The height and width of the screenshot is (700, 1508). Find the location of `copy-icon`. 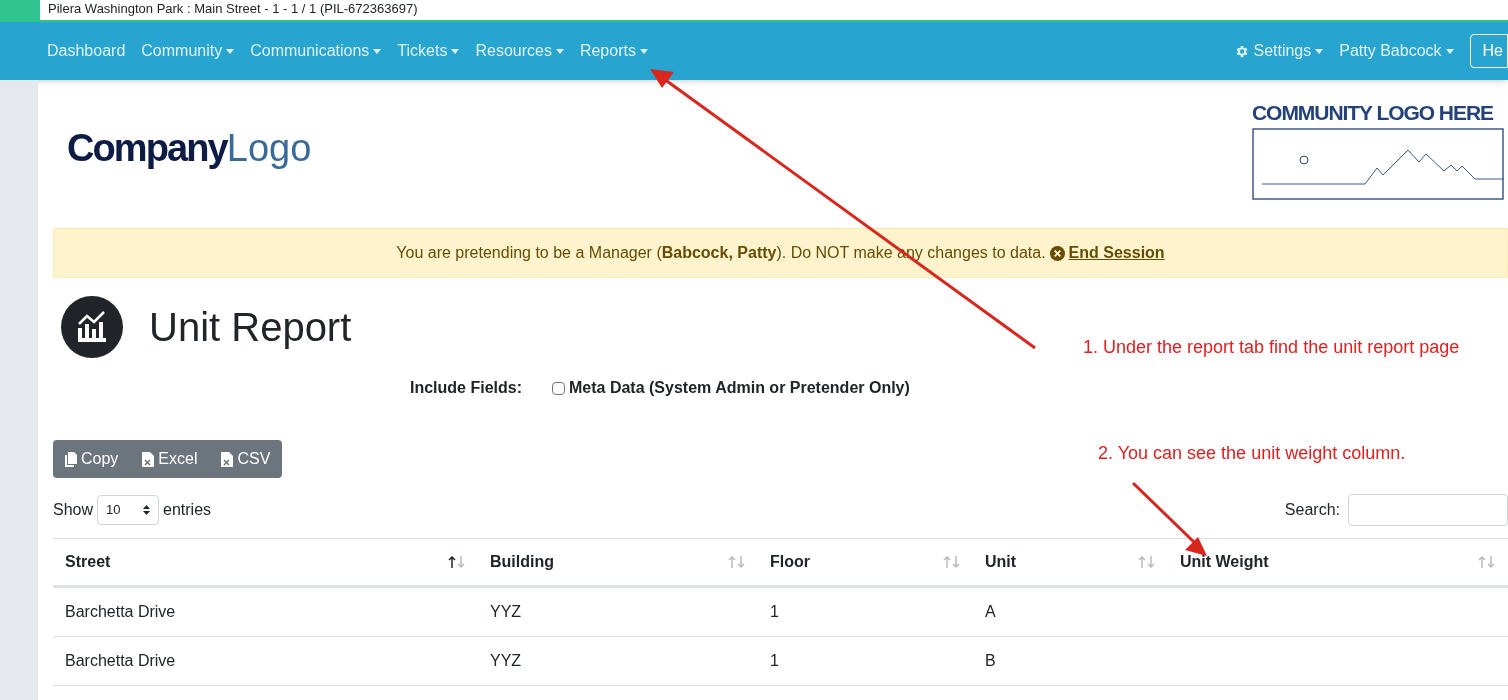

copy-icon is located at coordinates (71, 459).